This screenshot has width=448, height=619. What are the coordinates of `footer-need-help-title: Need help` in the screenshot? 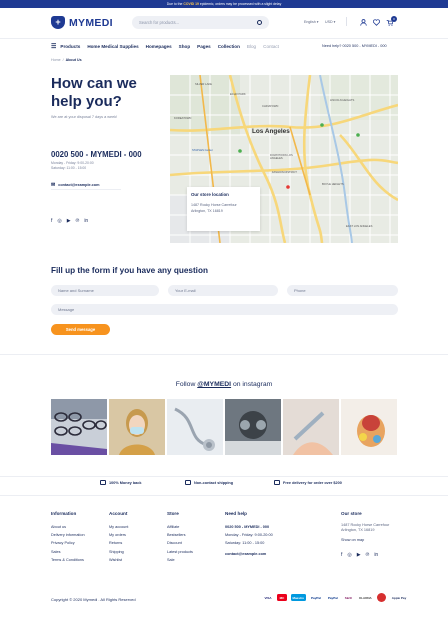 It's located at (236, 513).